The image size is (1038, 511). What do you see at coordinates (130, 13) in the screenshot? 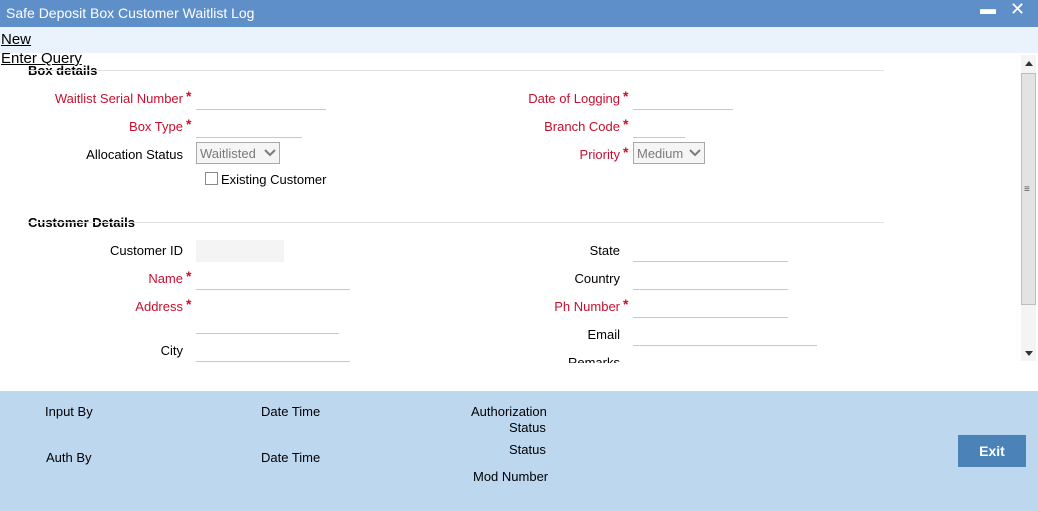
I see `window-title: Safe Deposit Box Customer Waitlist Log` at bounding box center [130, 13].